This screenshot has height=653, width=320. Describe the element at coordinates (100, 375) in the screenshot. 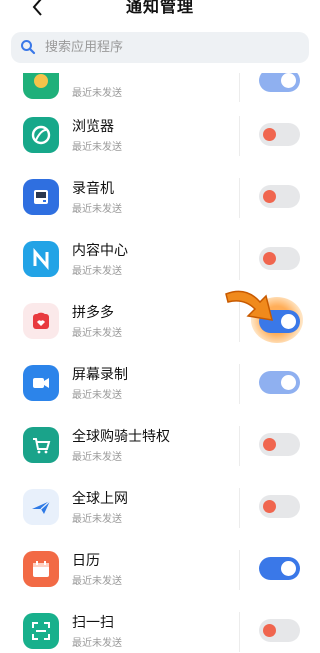

I see `app-name: 屏幕录制` at that location.